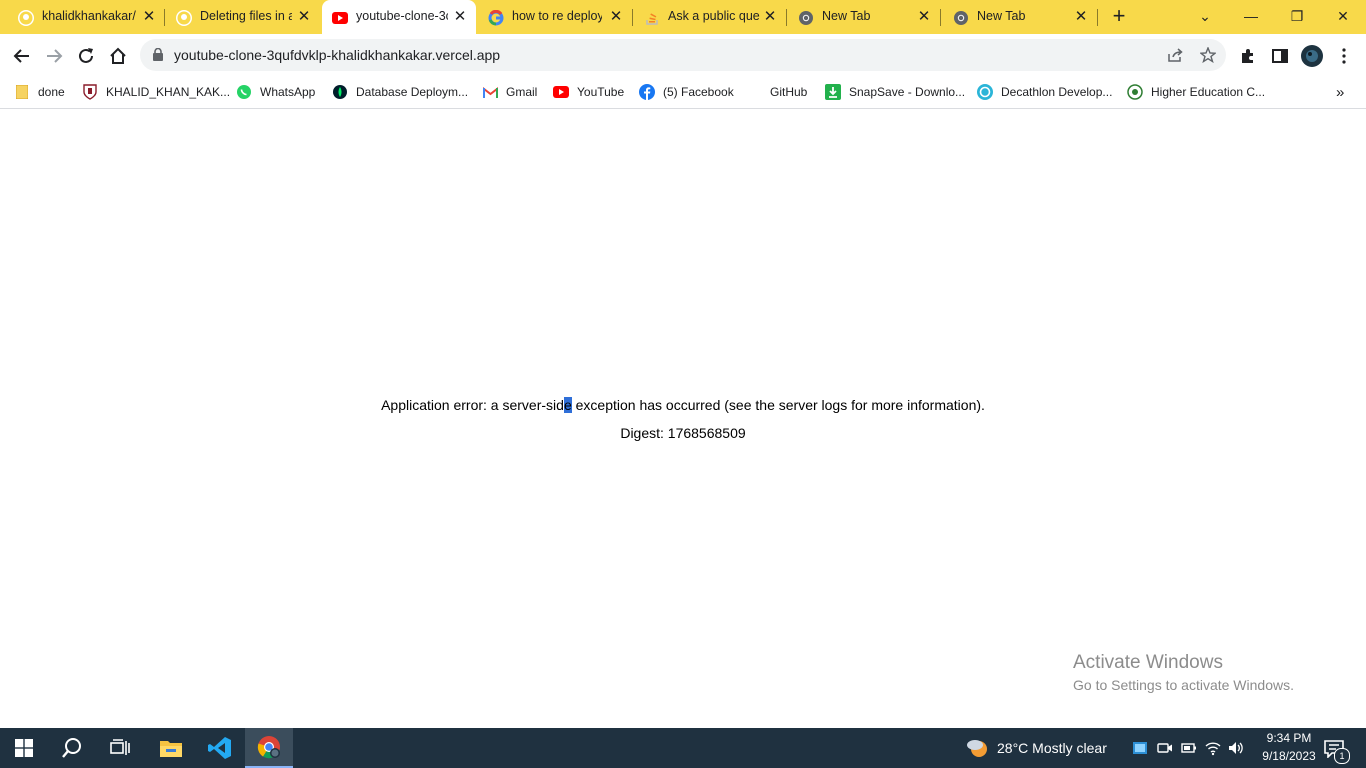 Image resolution: width=1366 pixels, height=768 pixels. Describe the element at coordinates (399, 17) in the screenshot. I see `tab-youtube-clone: youtube-clone-3c ✕` at that location.